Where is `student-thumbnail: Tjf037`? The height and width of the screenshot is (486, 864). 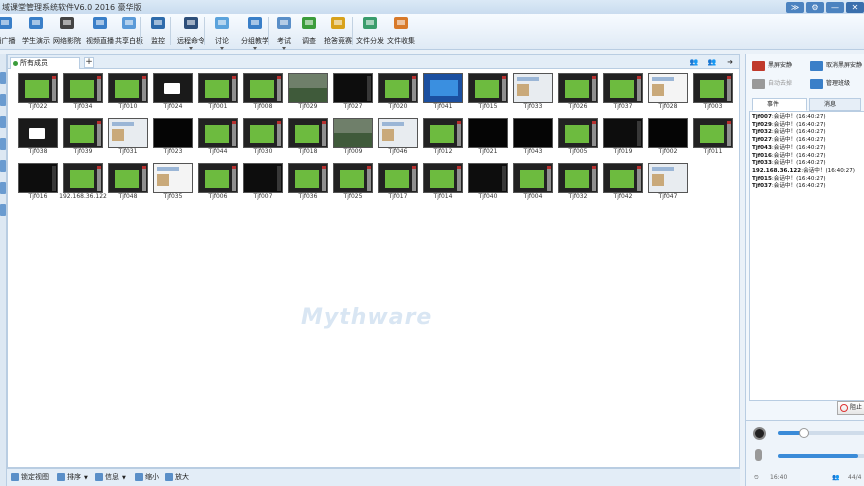 student-thumbnail: Tjf037 is located at coordinates (623, 92).